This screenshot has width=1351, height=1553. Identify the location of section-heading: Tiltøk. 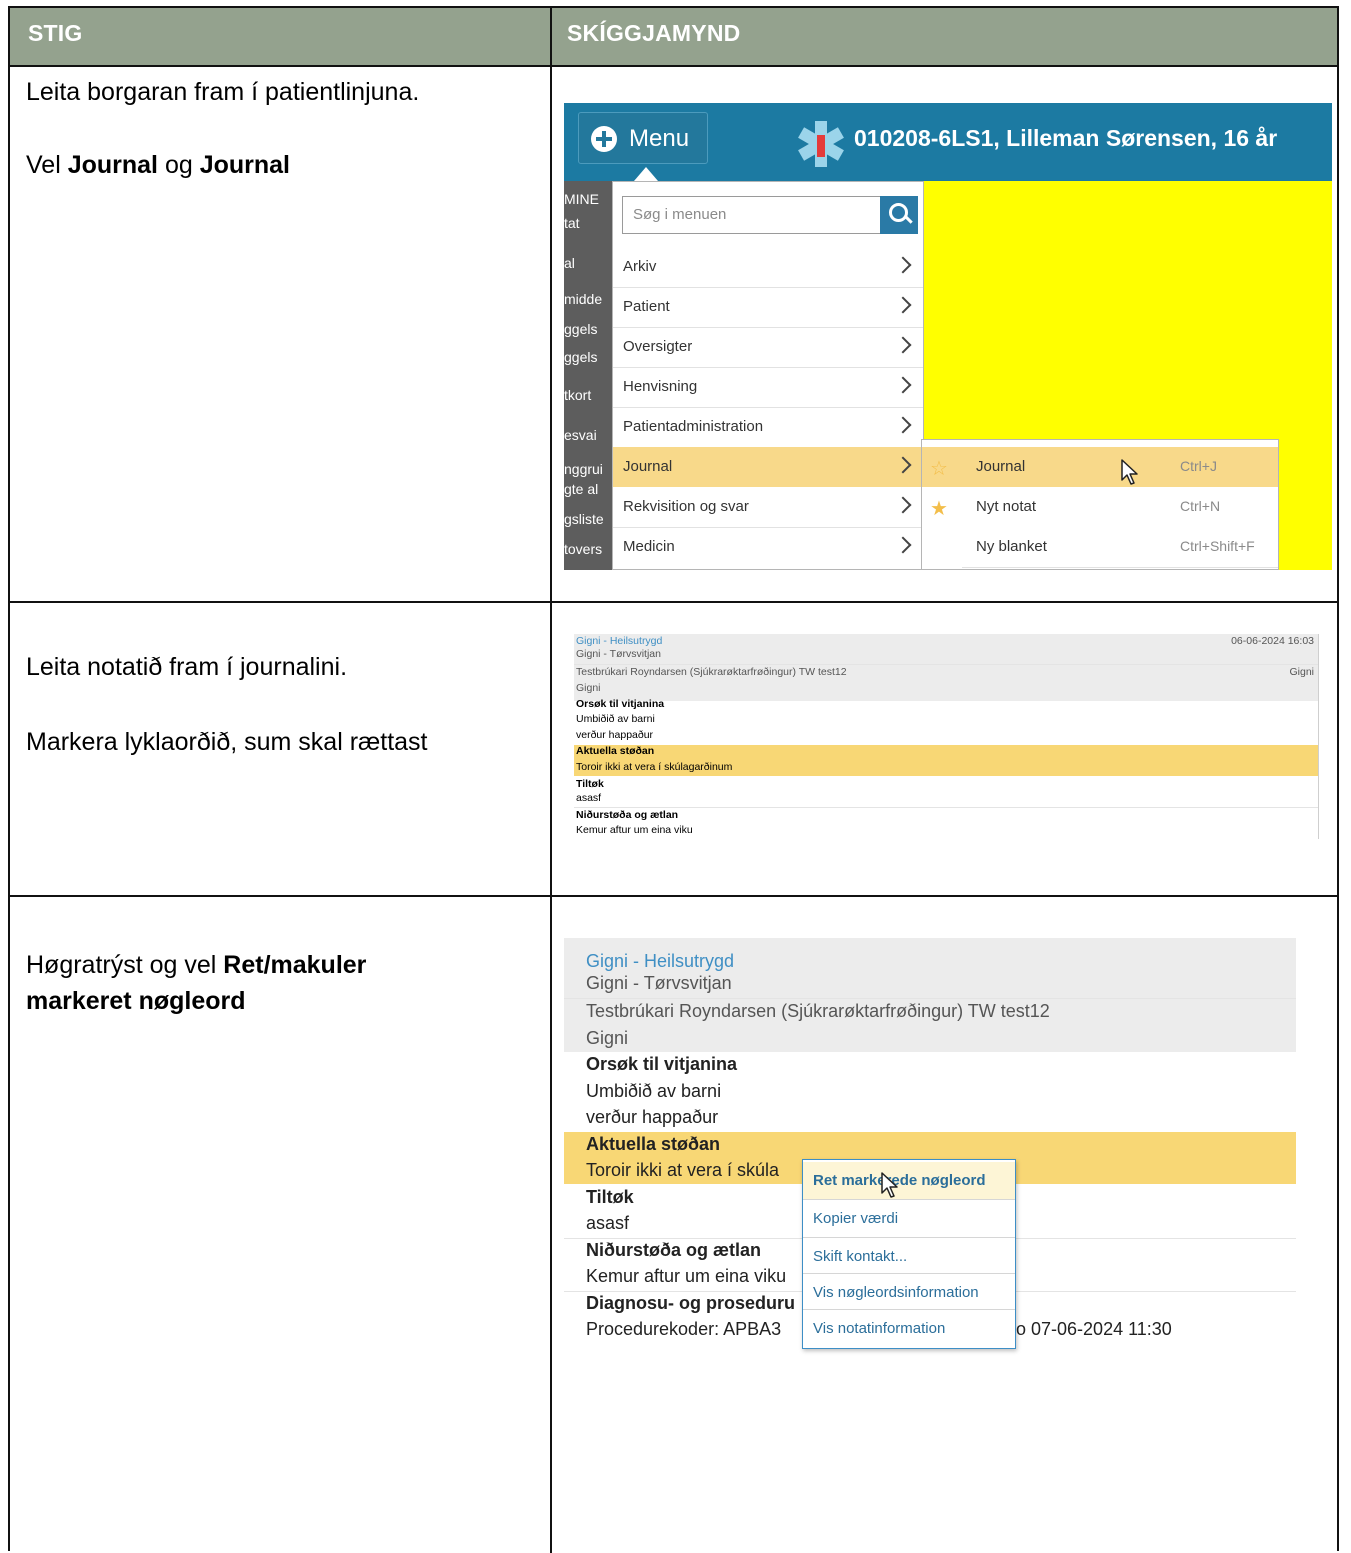
(610, 1197).